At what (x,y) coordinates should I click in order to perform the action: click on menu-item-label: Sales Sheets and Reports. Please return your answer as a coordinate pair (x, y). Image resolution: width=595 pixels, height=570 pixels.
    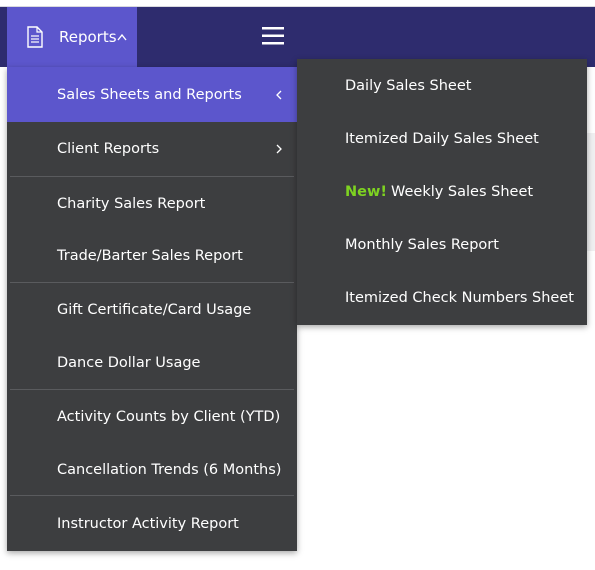
    Looking at the image, I should click on (149, 94).